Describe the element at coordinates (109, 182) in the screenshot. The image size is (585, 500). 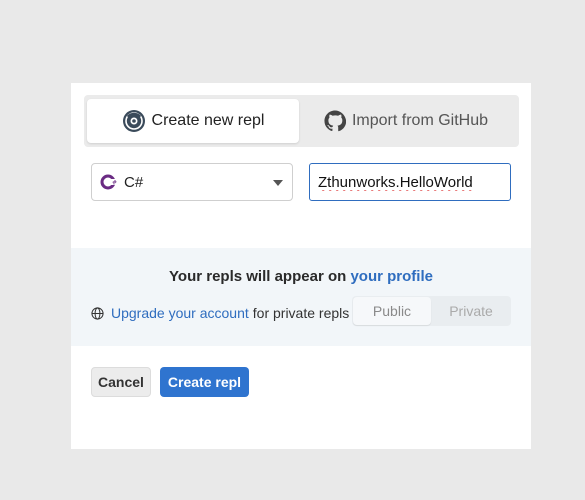
I see `csharp-icon: #` at that location.